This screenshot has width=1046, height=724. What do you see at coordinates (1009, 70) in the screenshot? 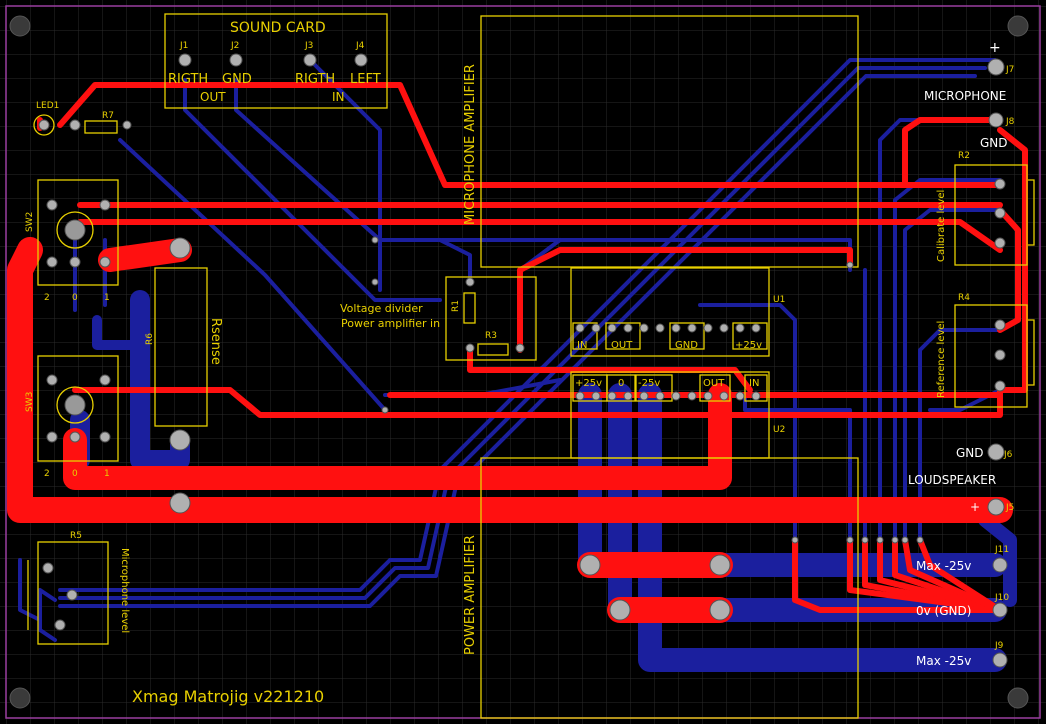
I see `ref-j7: J7` at bounding box center [1009, 70].